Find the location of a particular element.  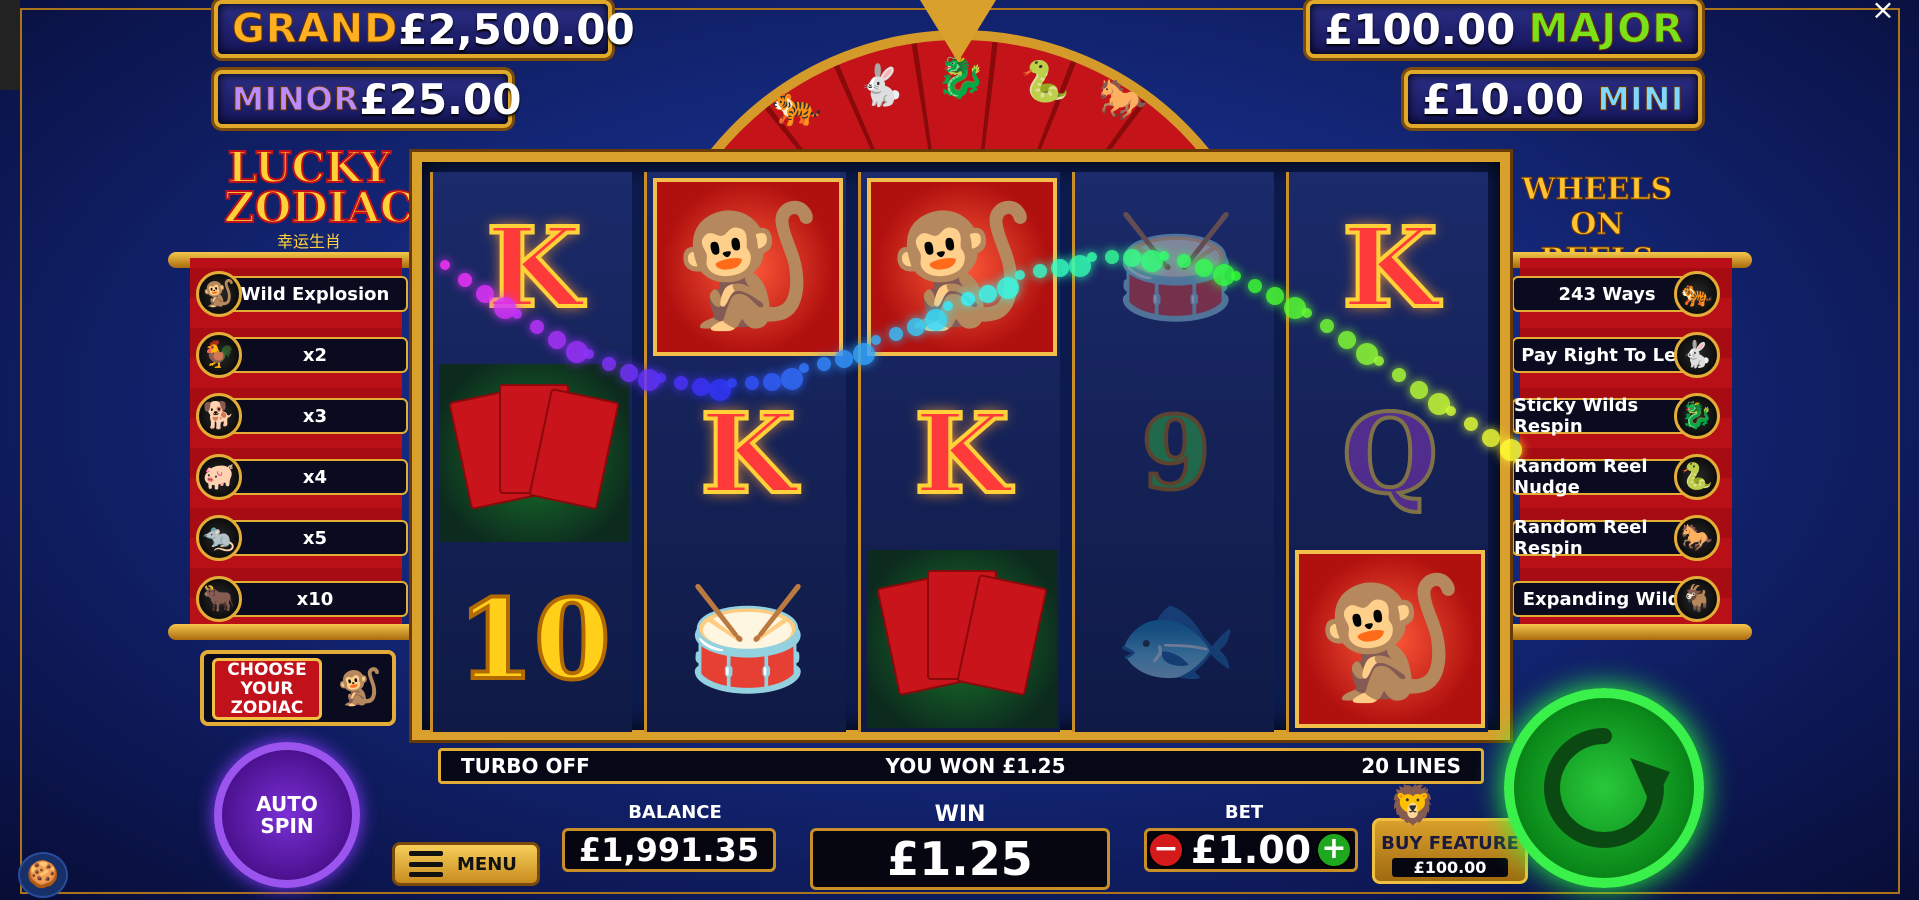

logo-line-2: ZODIAC is located at coordinates (318, 207).